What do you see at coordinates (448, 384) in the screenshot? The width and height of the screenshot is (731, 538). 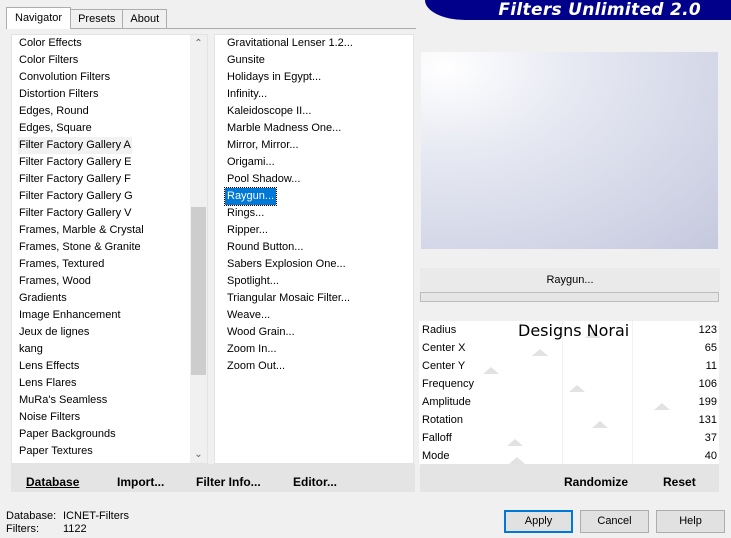 I see `param-label: Frequency` at bounding box center [448, 384].